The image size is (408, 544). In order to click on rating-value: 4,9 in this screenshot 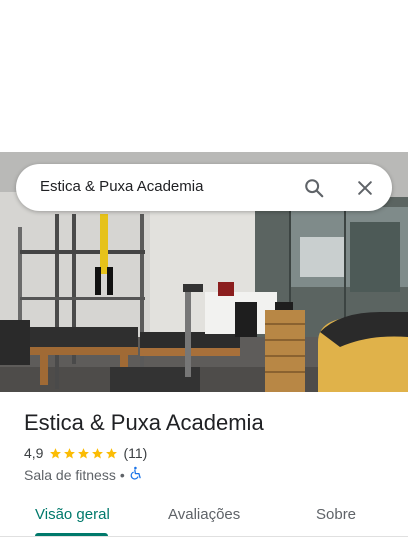, I will do `click(34, 453)`.